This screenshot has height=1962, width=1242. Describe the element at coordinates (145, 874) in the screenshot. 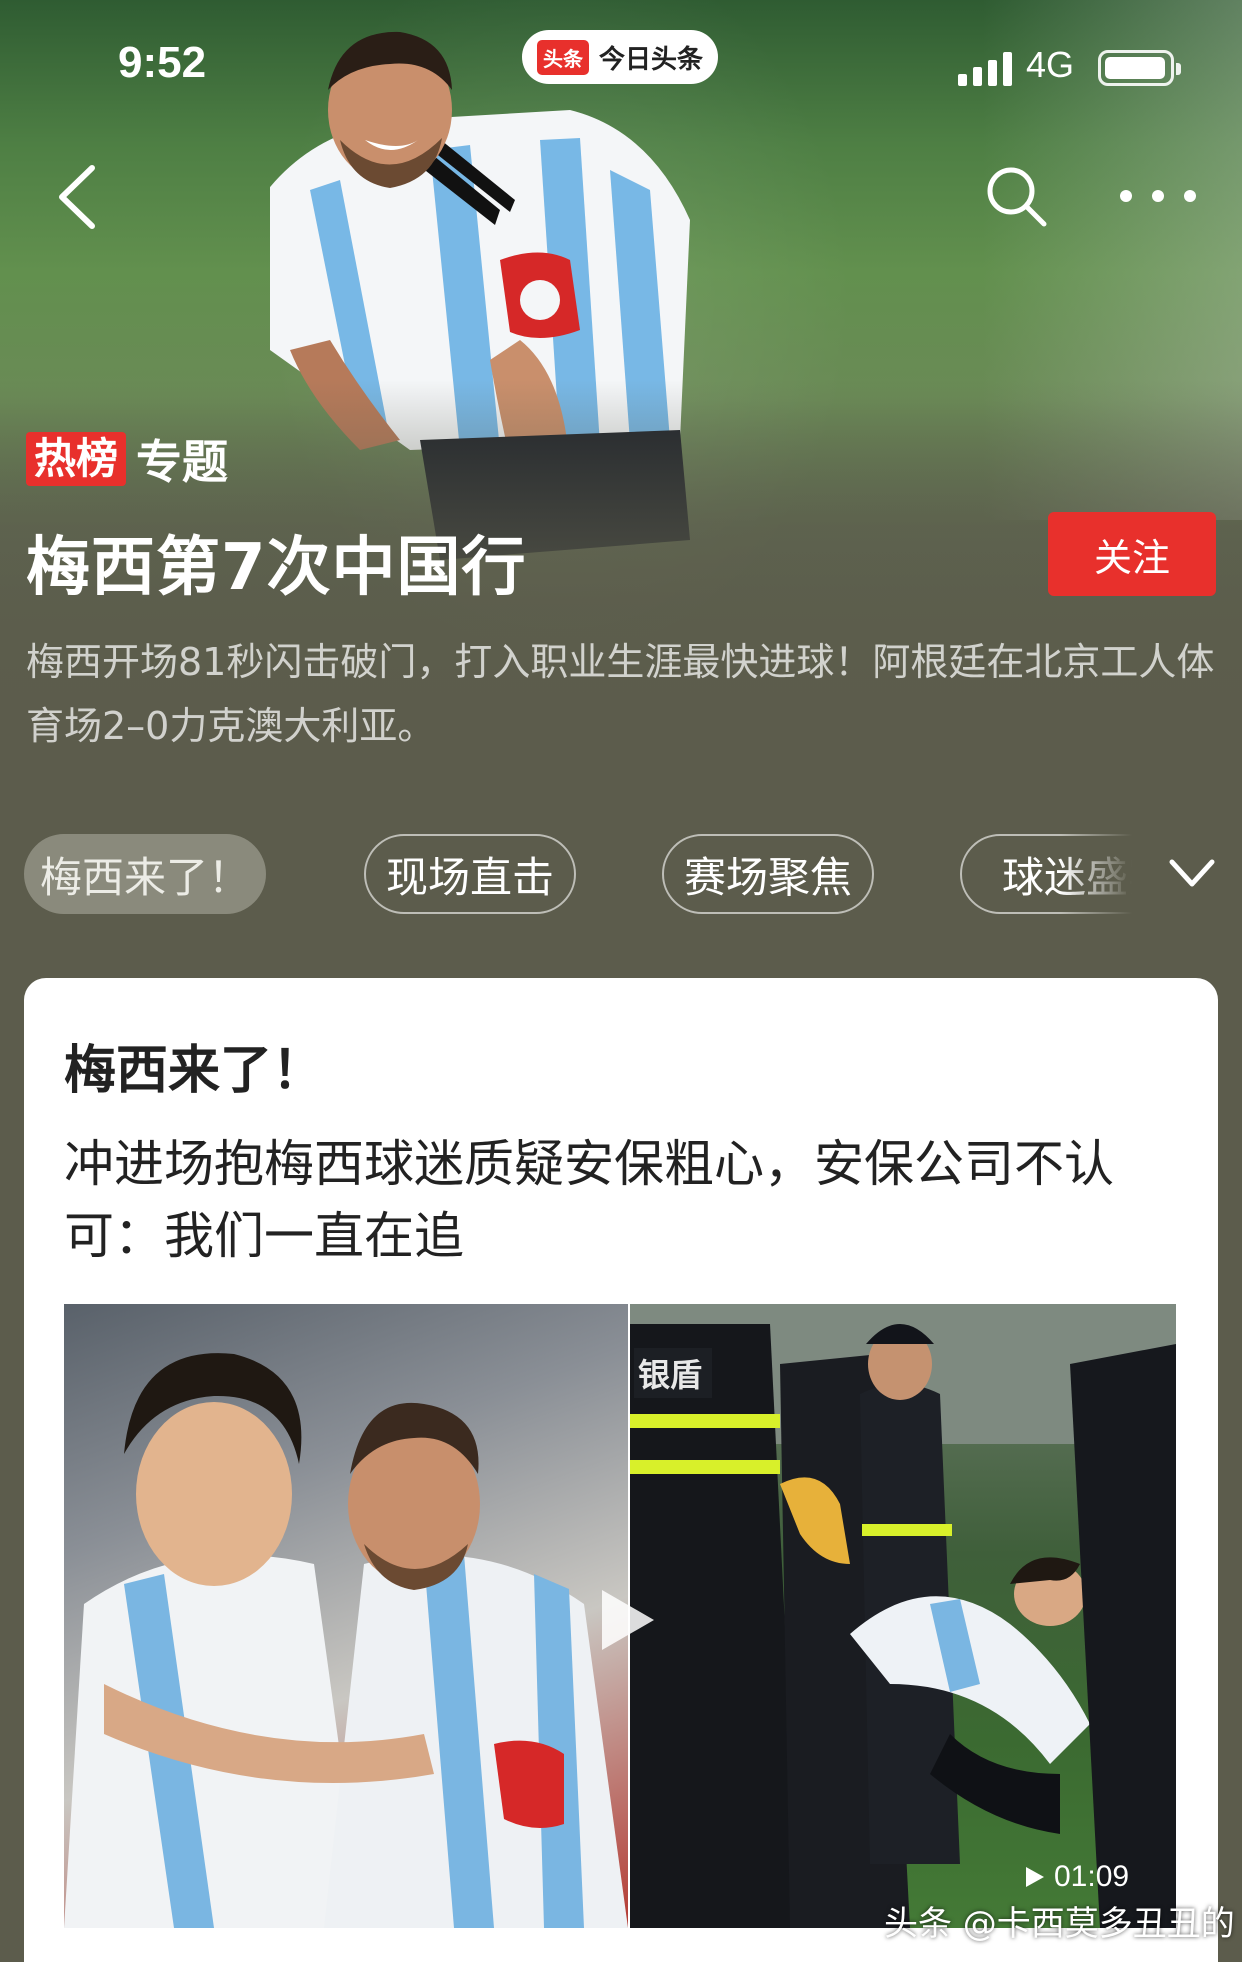

I see `tab-messi-arrives: 梅西来了！` at that location.